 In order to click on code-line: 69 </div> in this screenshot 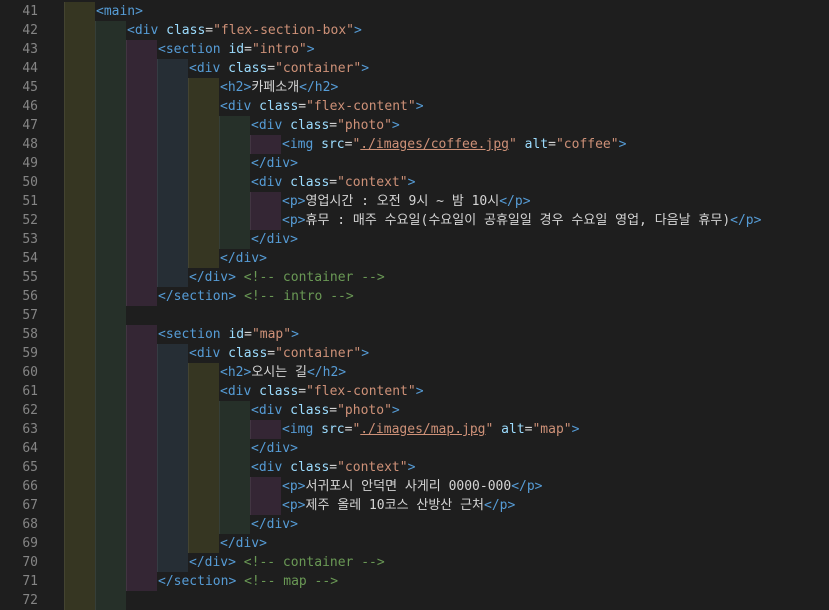, I will do `click(414, 543)`.